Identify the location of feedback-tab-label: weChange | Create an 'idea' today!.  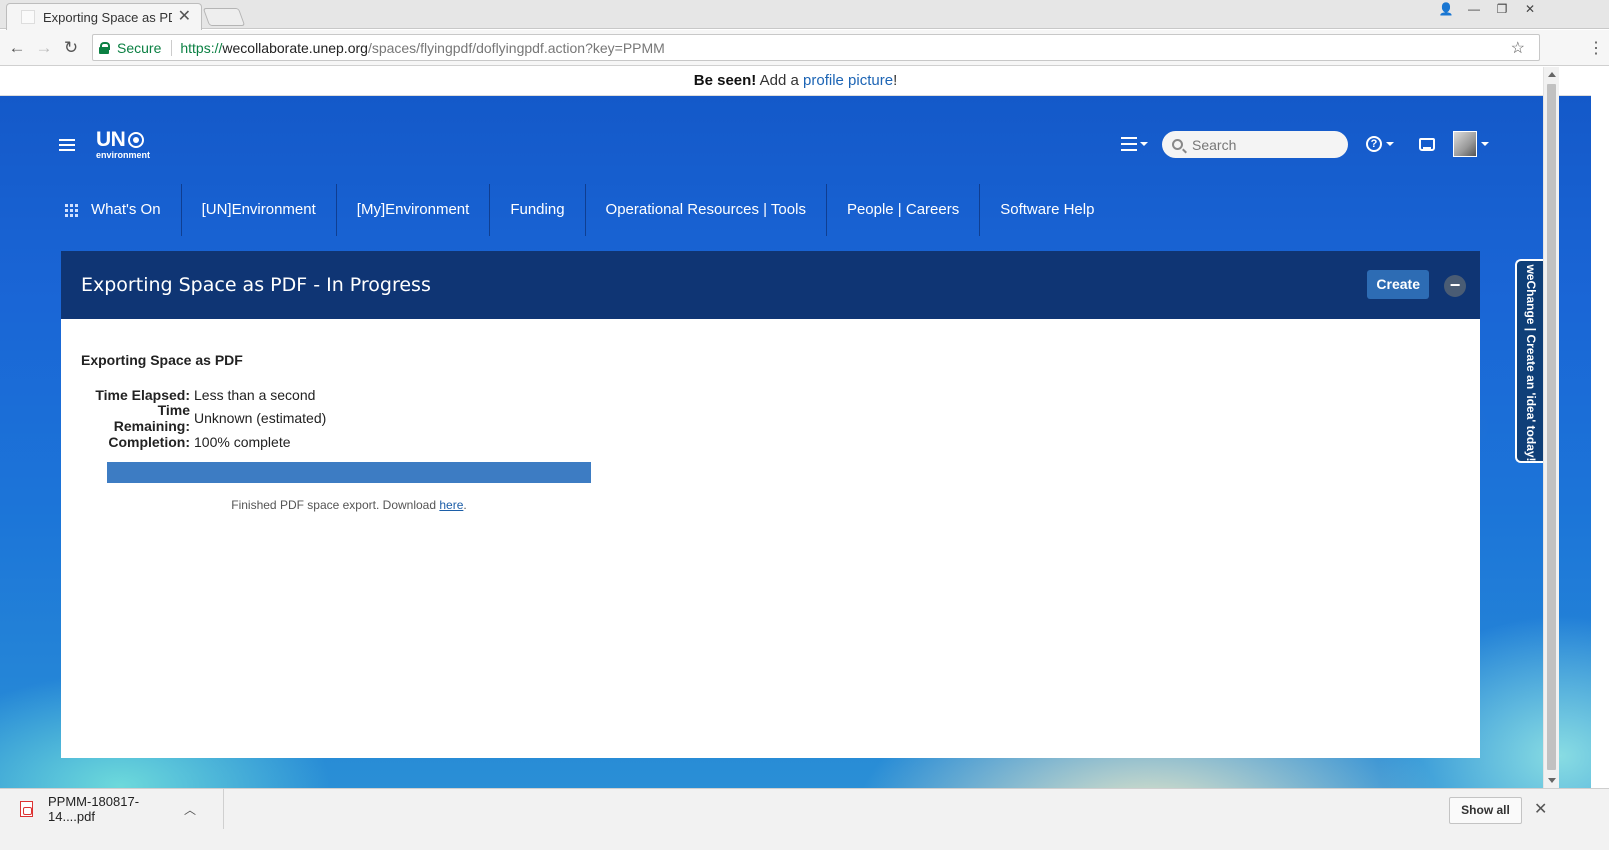
(1531, 363).